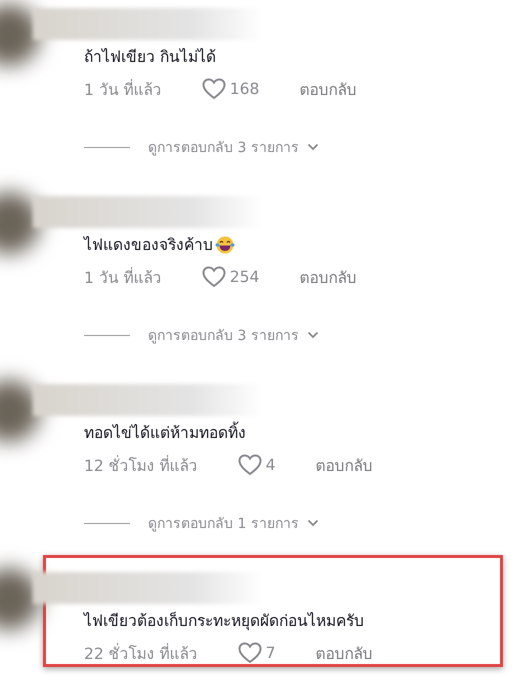  I want to click on like-count: 168, so click(245, 89).